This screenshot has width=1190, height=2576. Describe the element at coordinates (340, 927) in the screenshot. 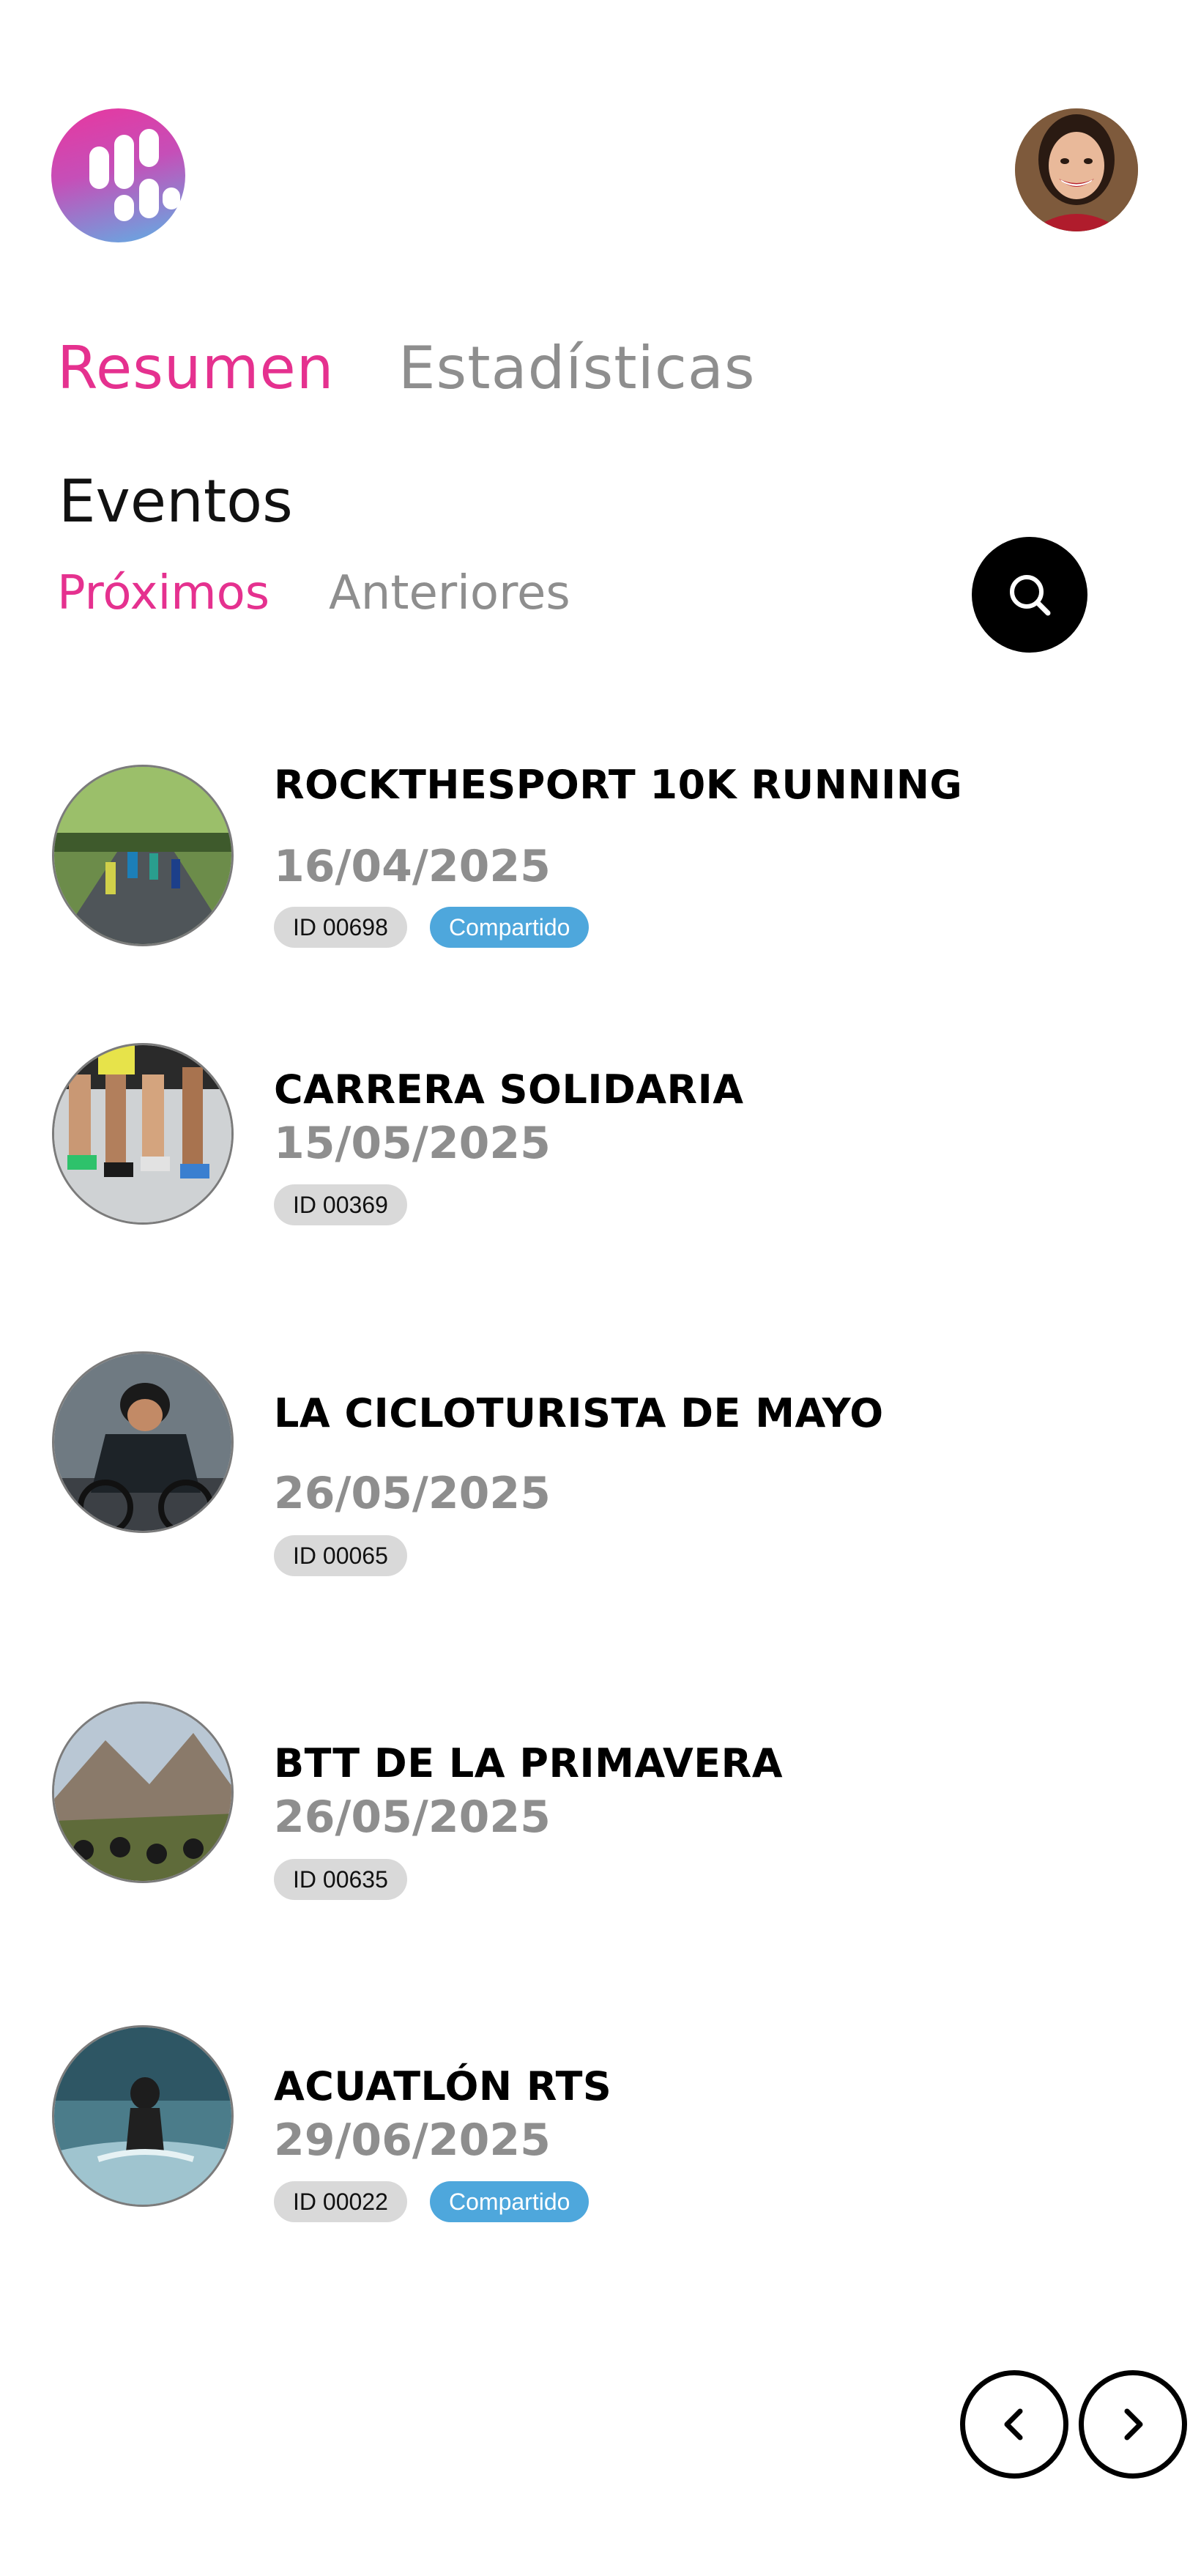

I see `event-id-badge: ID 00698` at that location.